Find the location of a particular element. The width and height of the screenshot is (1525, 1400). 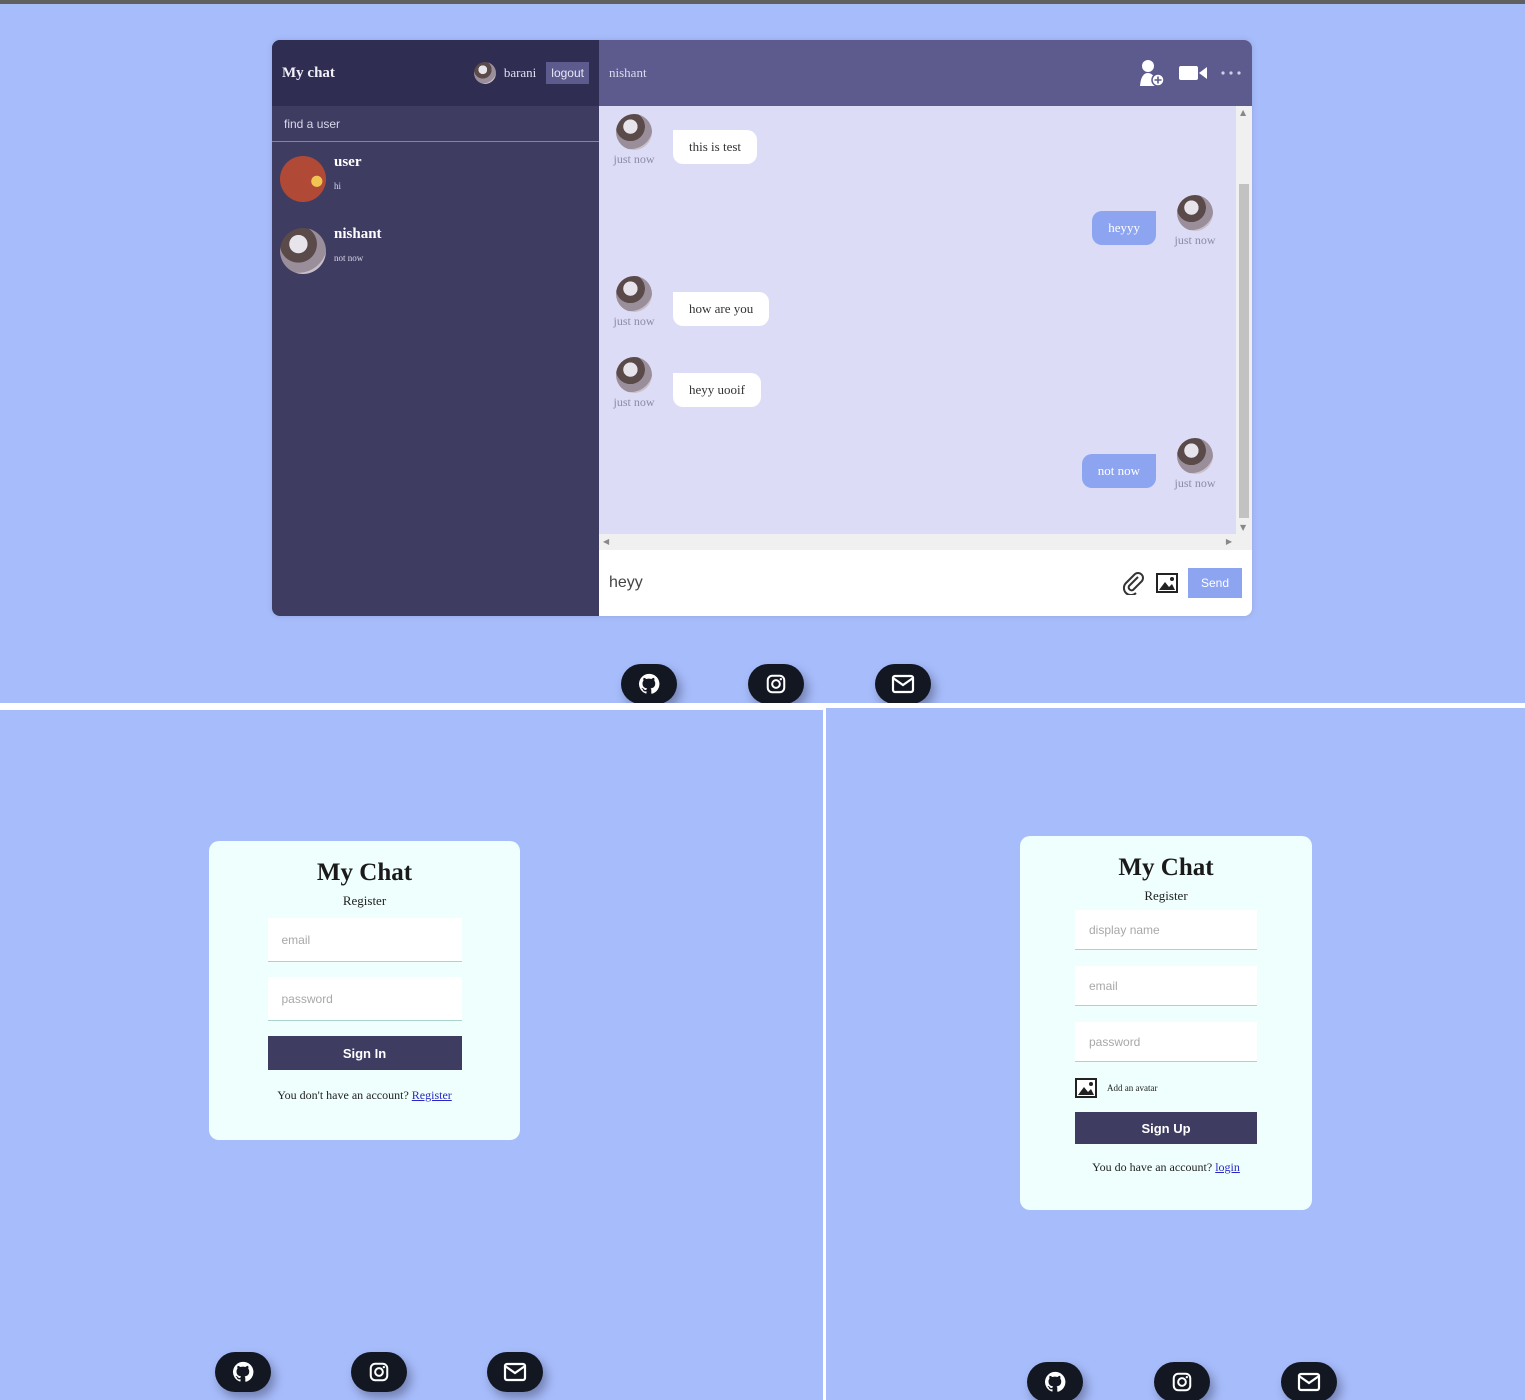

chat-list-name: nishant is located at coordinates (358, 234).